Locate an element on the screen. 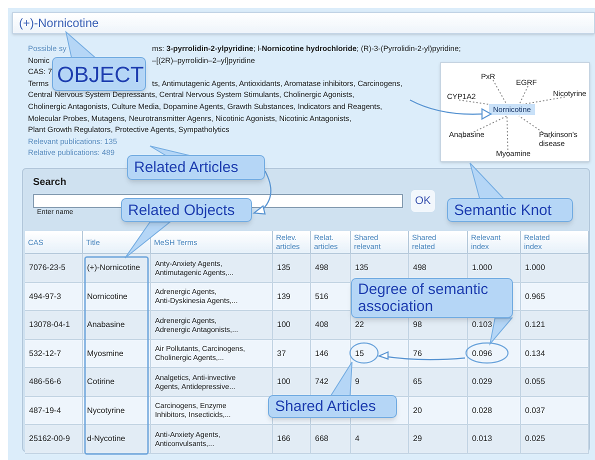  table-cell: 37 is located at coordinates (292, 354).